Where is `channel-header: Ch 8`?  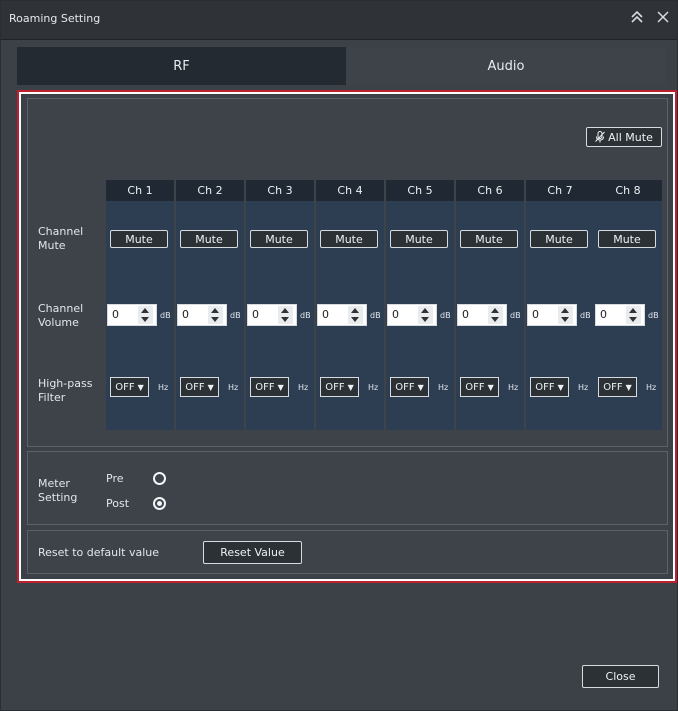 channel-header: Ch 8 is located at coordinates (628, 190).